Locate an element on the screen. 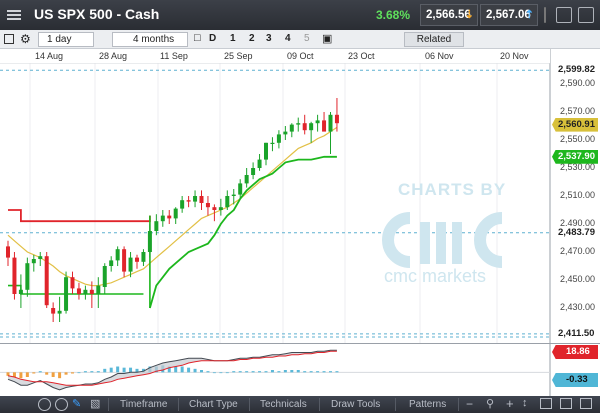 This screenshot has width=600, height=413. camera-icon: ▣ is located at coordinates (327, 38).